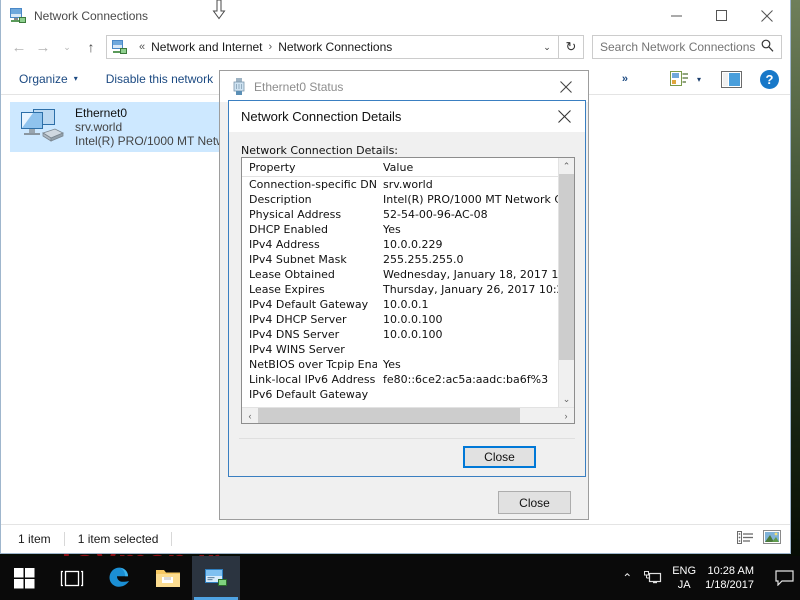  I want to click on details-section-label: Network Connection Details:, so click(320, 150).